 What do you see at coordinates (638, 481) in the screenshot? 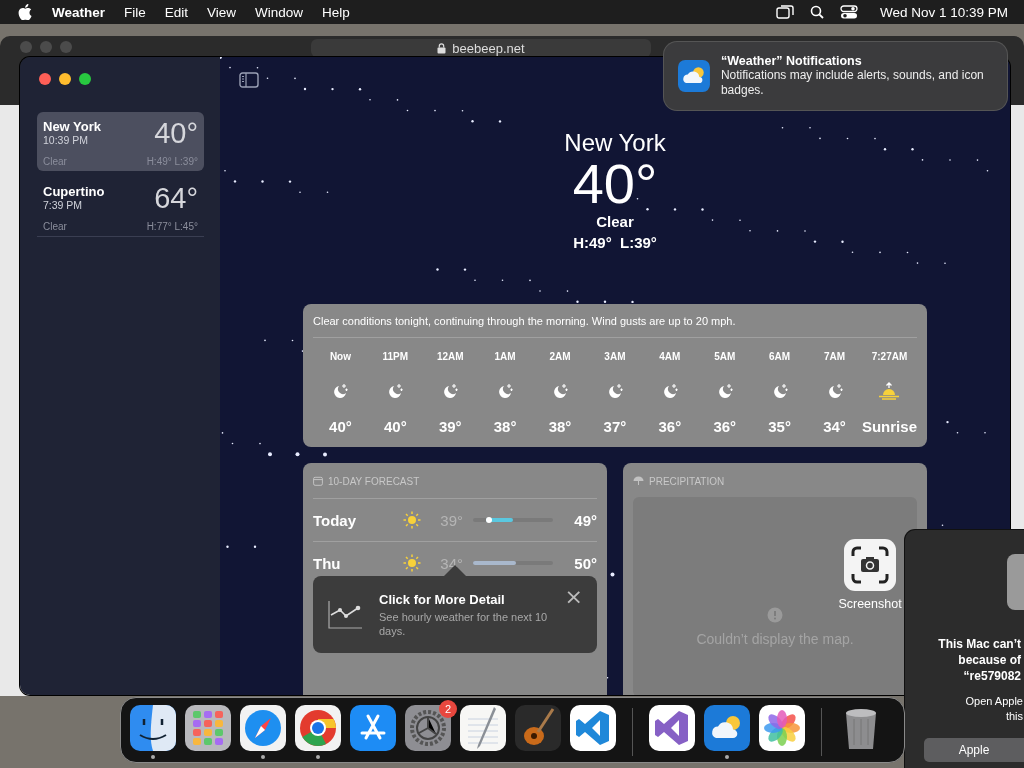
I see `umbrella-icon` at bounding box center [638, 481].